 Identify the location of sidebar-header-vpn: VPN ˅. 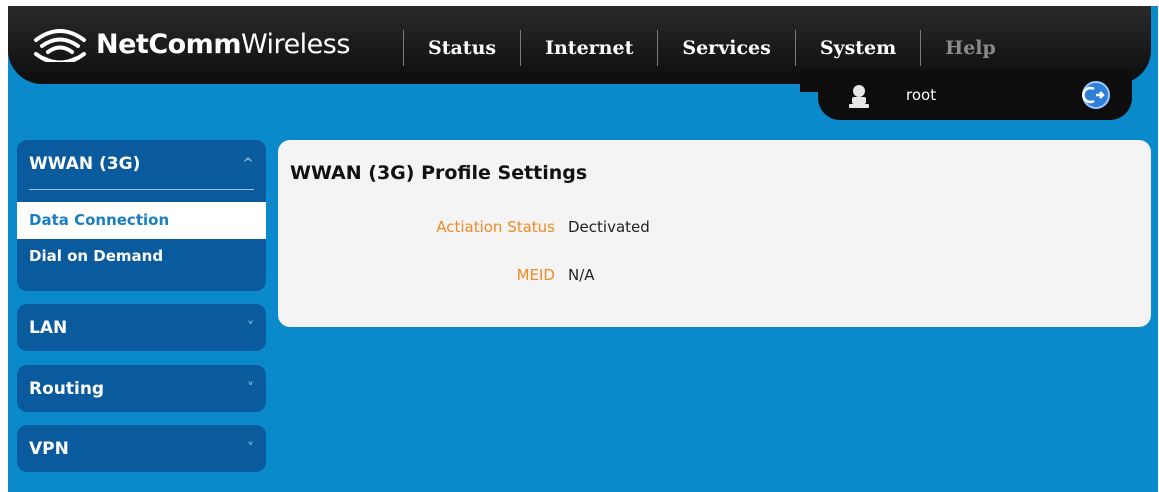
(141, 449).